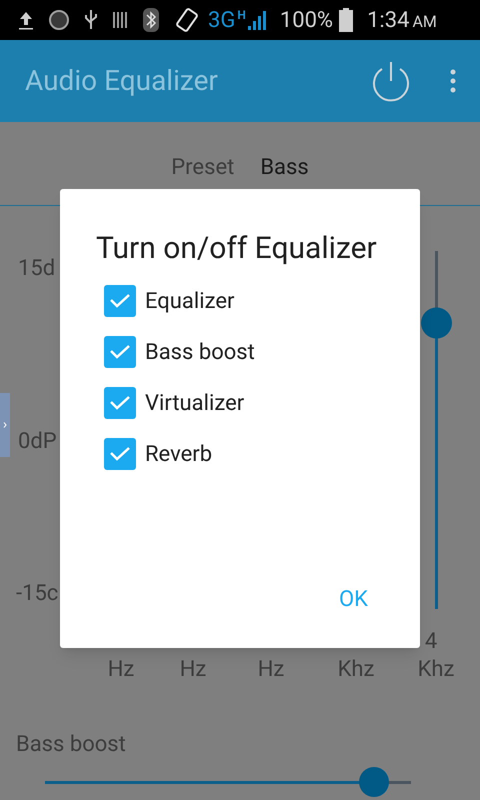  What do you see at coordinates (202, 168) in the screenshot?
I see `preset-label: Preset` at bounding box center [202, 168].